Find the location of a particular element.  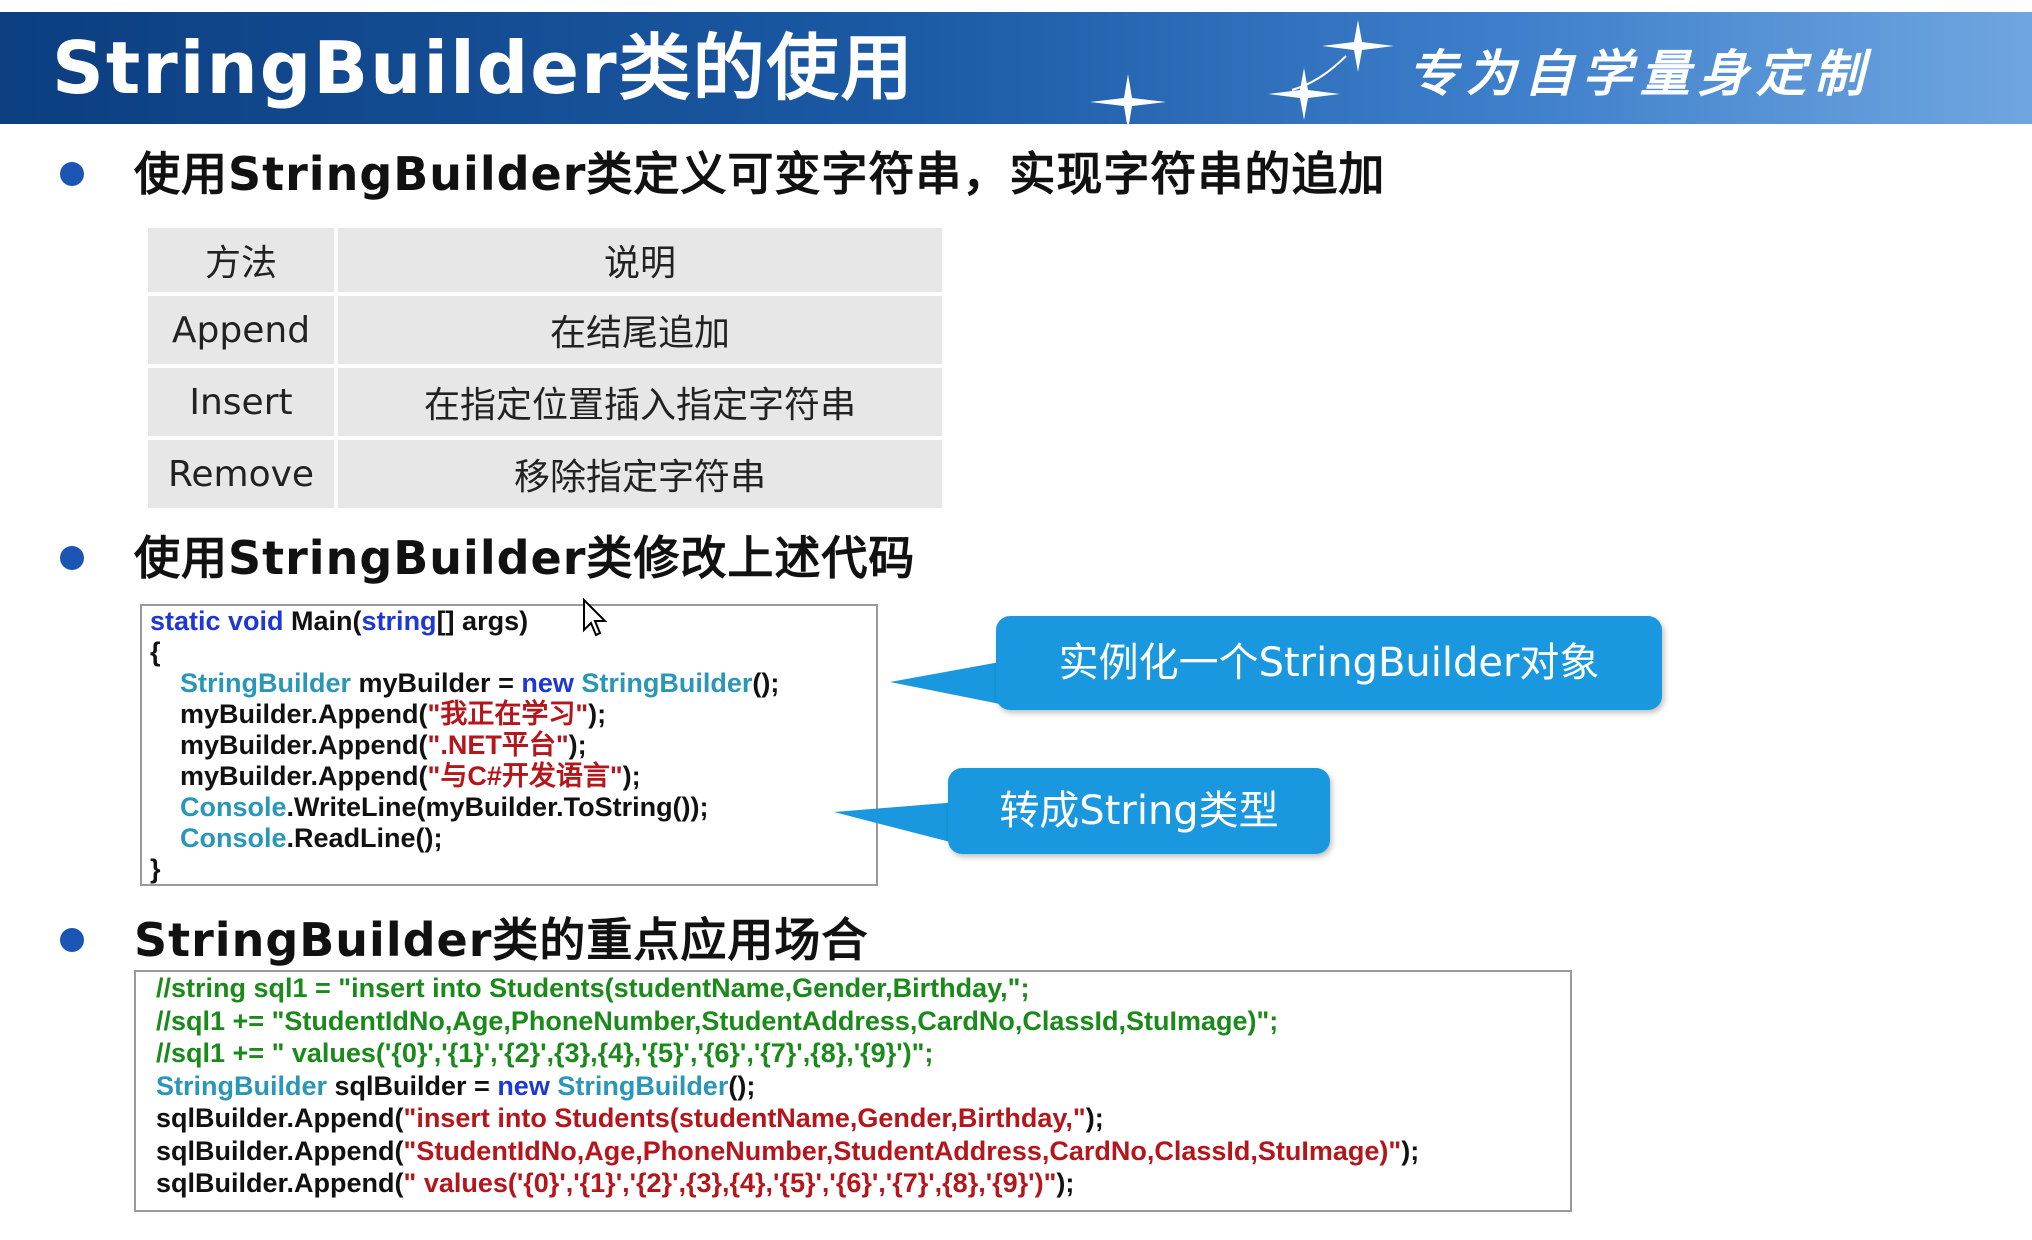

table-cell: Insert is located at coordinates (241, 402).